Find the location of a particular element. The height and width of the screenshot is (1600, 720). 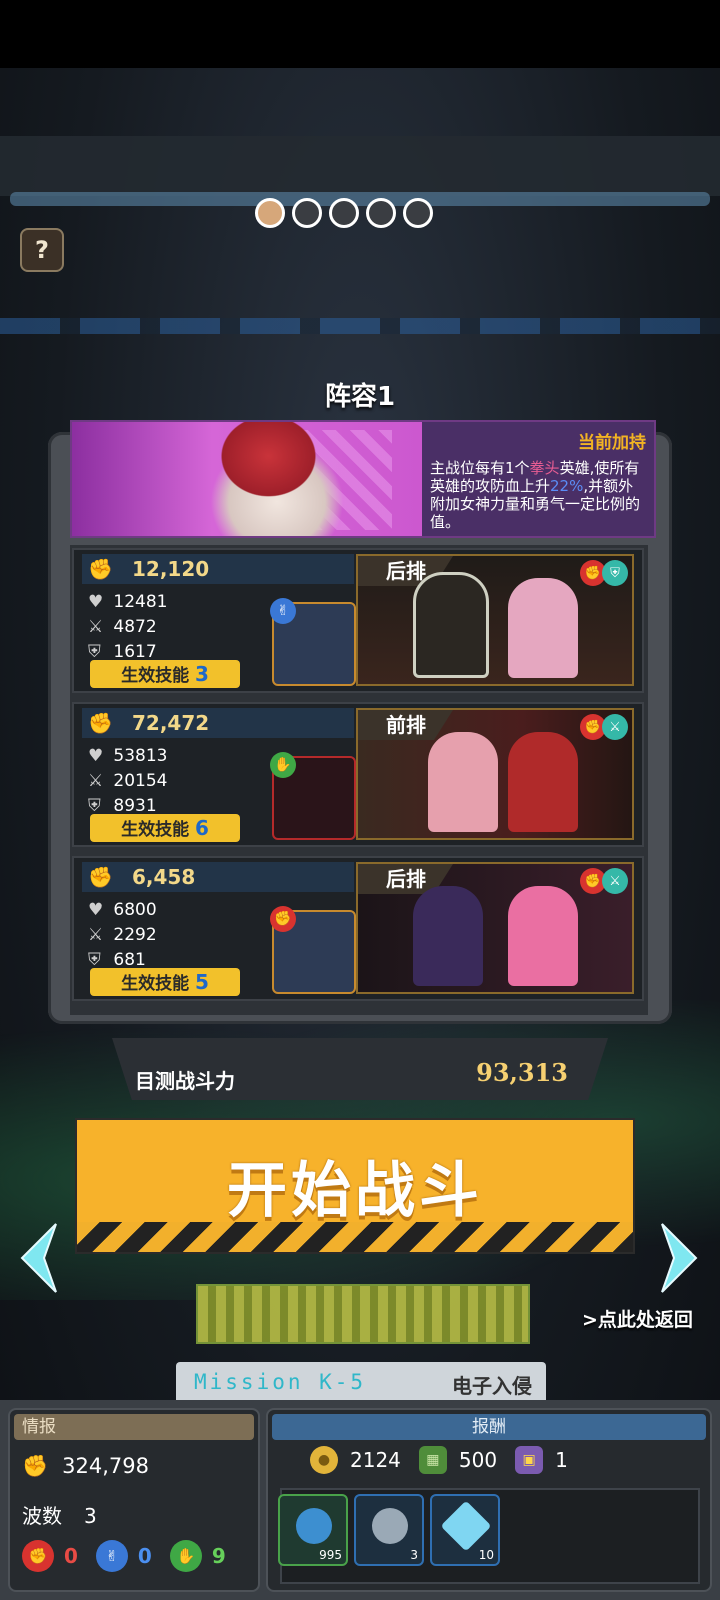

chevron-right-icon is located at coordinates (679, 1258).